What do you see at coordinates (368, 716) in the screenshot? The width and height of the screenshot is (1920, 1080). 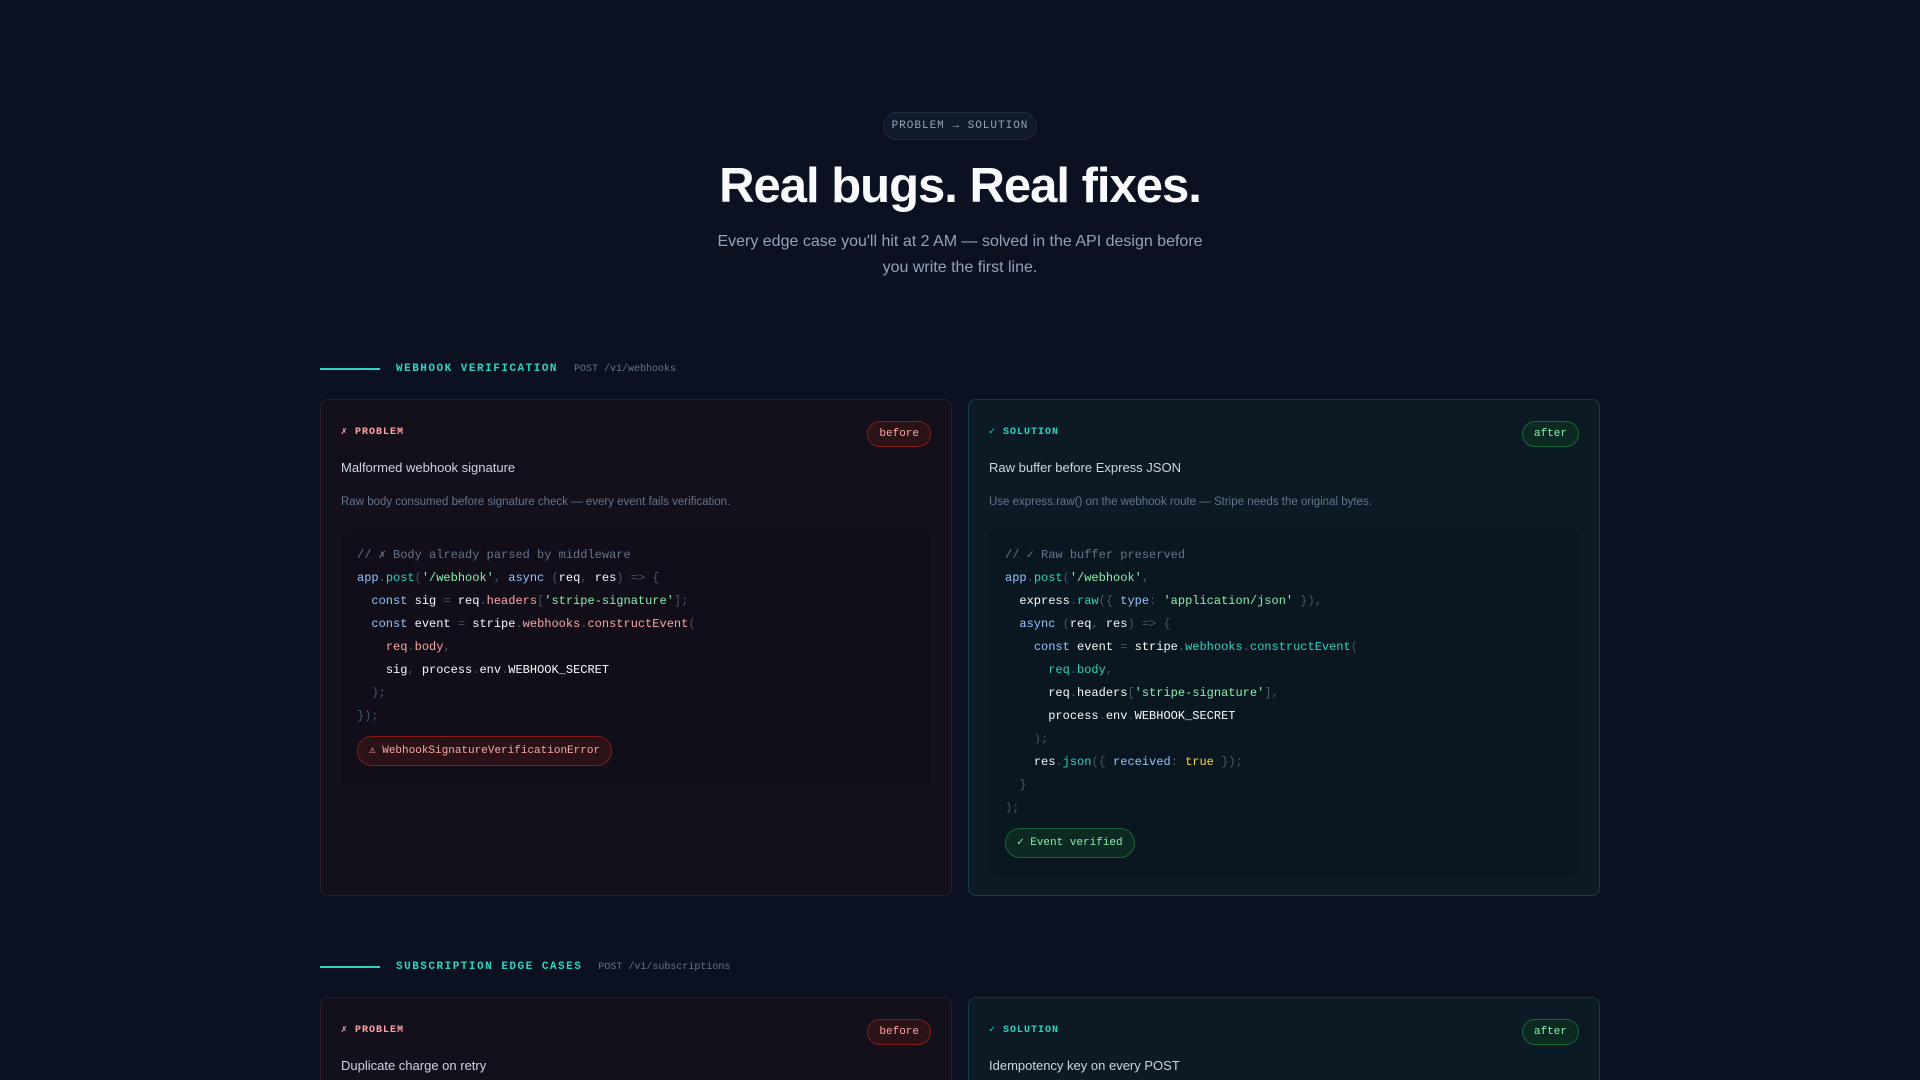 I see `code-line: });` at bounding box center [368, 716].